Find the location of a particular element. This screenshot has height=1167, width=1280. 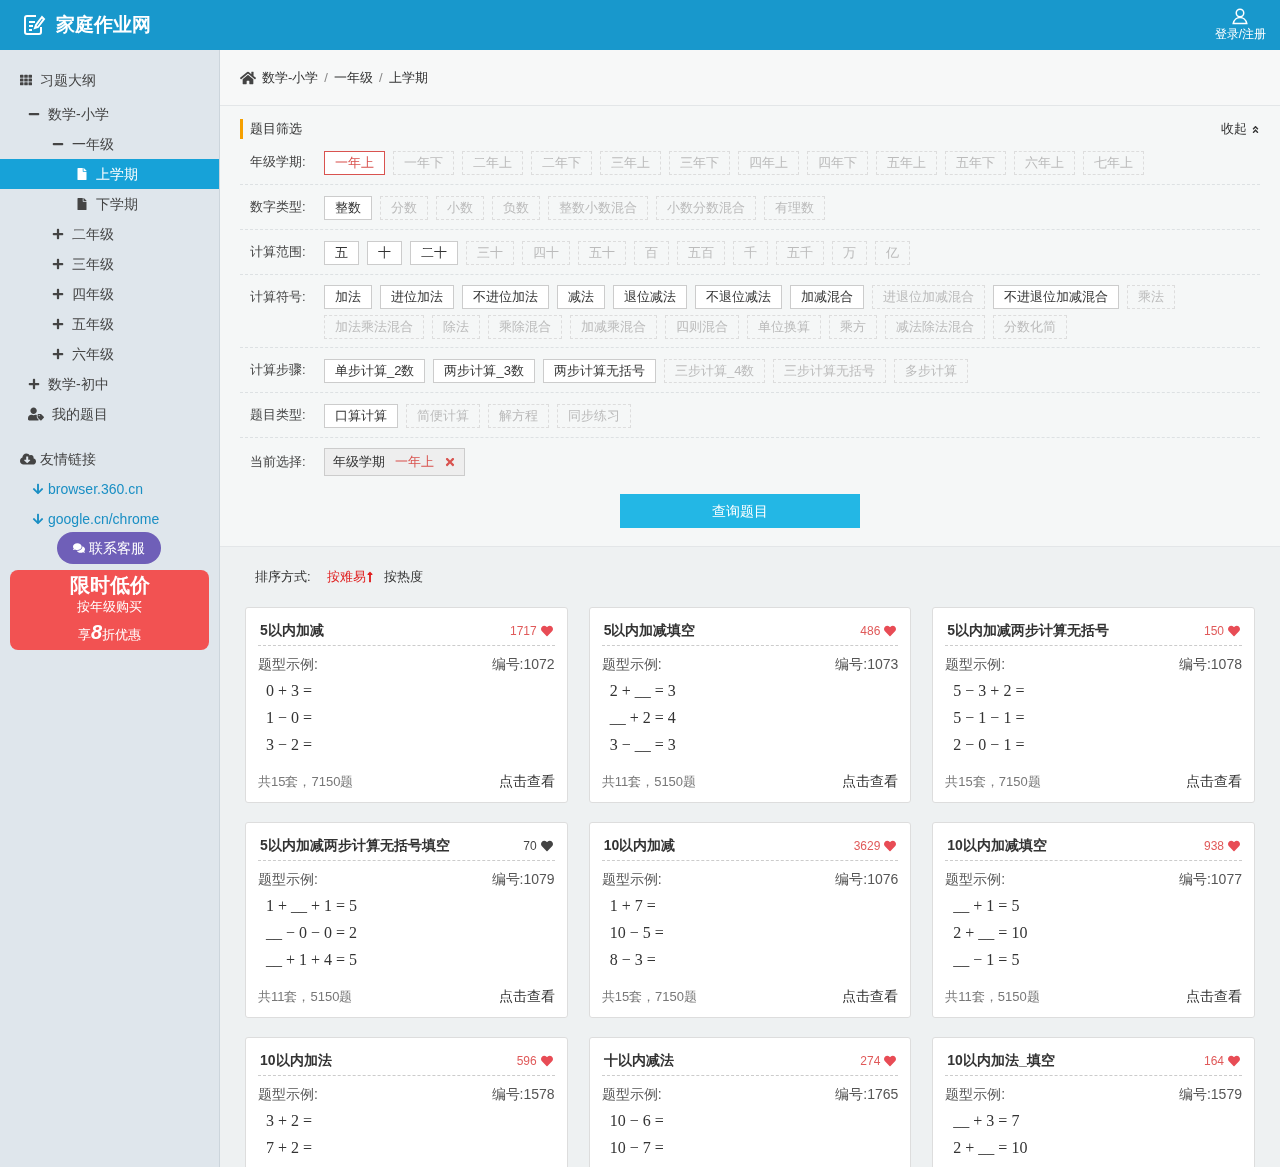

filter-option: 加减混合 is located at coordinates (827, 297).